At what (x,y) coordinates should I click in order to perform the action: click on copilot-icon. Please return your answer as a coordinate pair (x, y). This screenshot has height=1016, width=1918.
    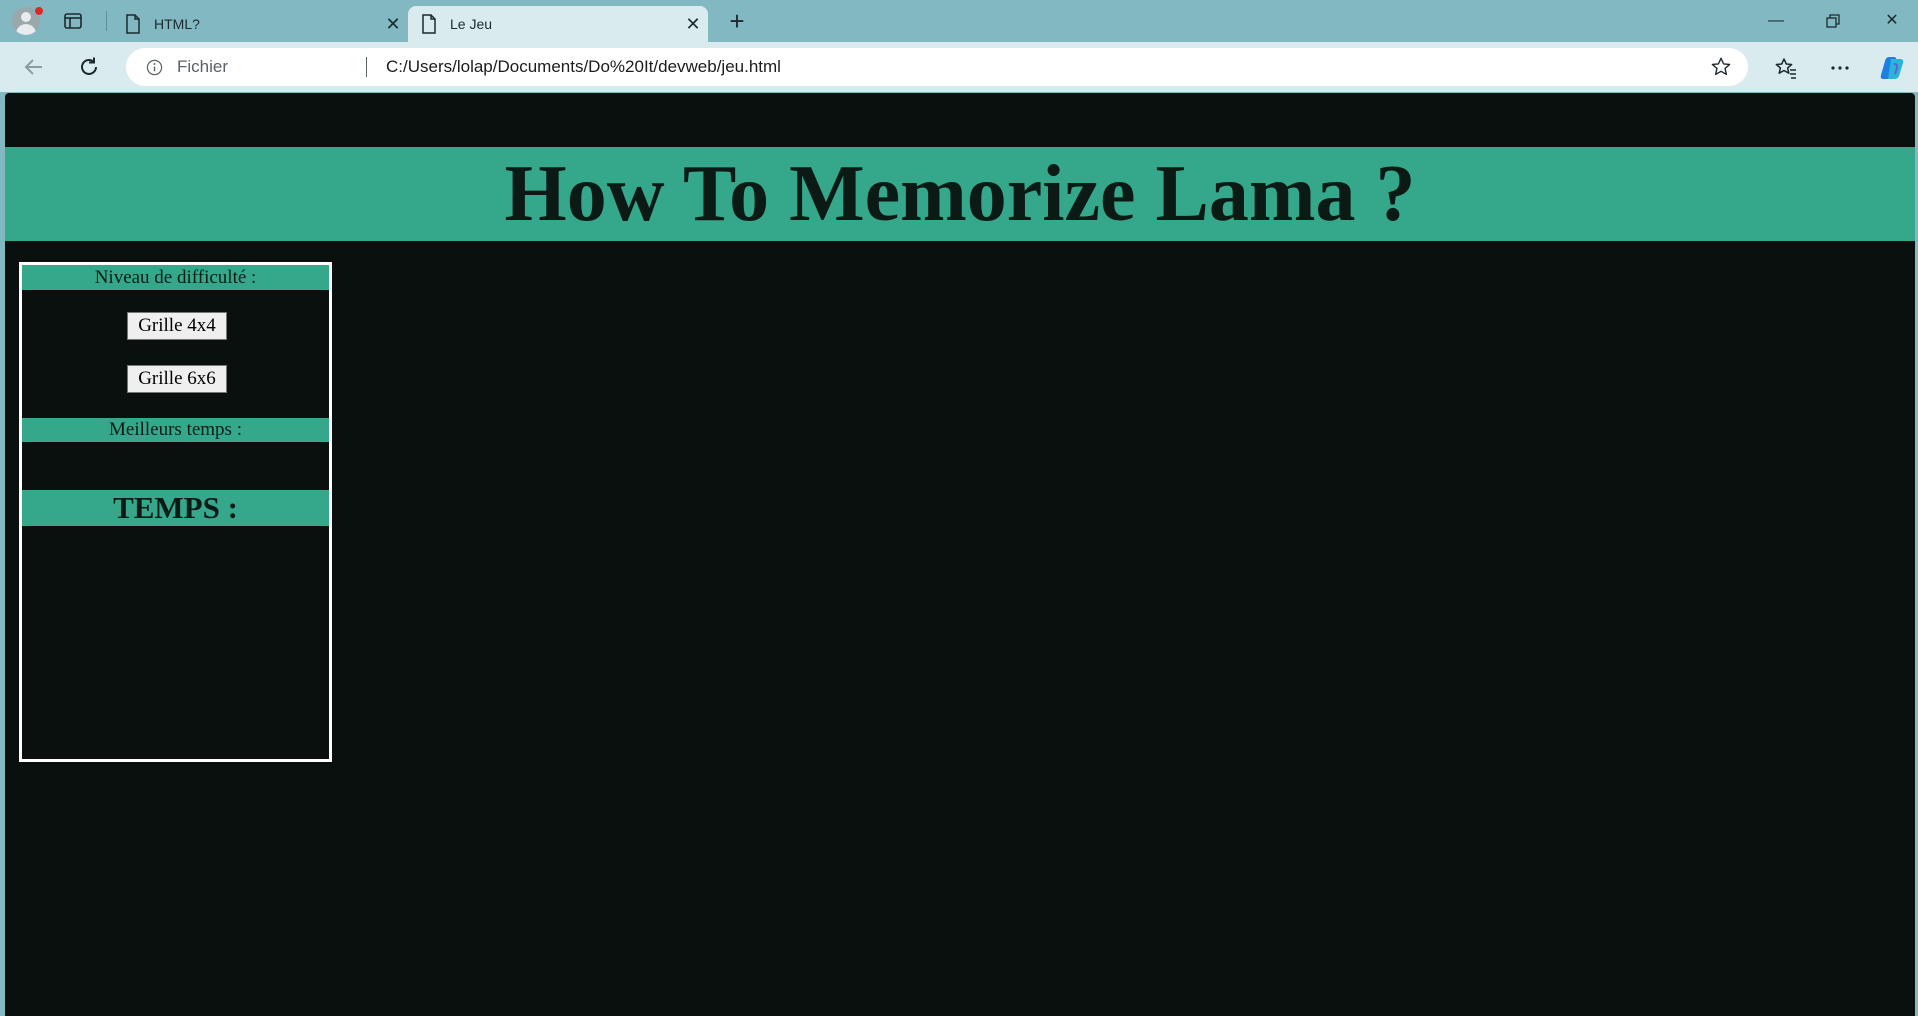
    Looking at the image, I should click on (1892, 68).